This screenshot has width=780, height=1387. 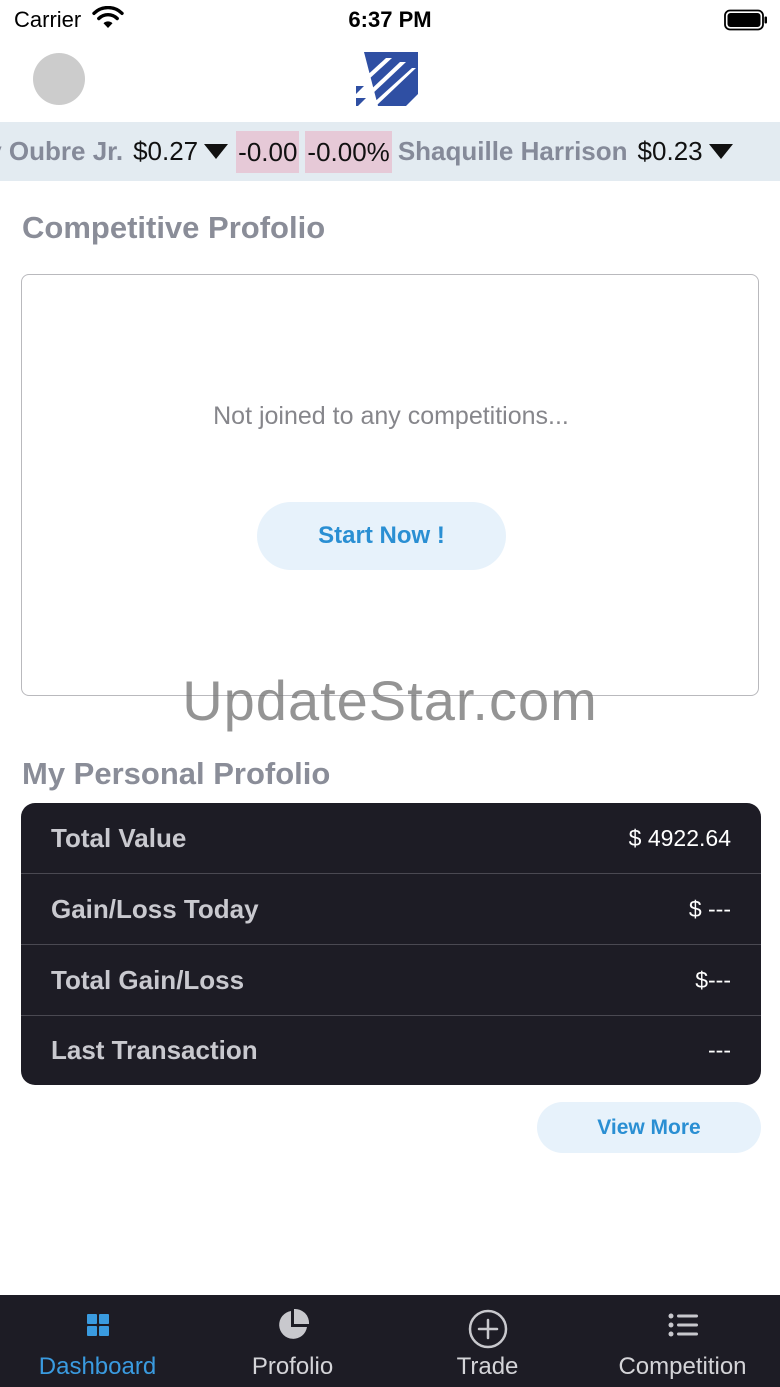 I want to click on plus-circle-icon, so click(x=487, y=1329).